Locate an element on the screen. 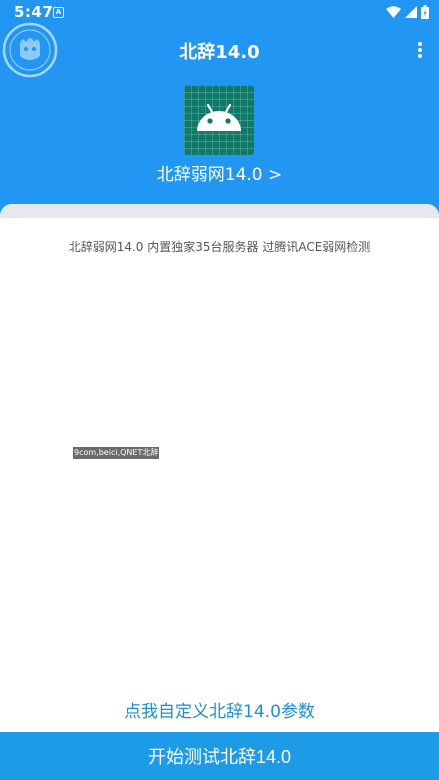 This screenshot has width=439, height=780. toolbar-title: 北辞14.0 is located at coordinates (219, 52).